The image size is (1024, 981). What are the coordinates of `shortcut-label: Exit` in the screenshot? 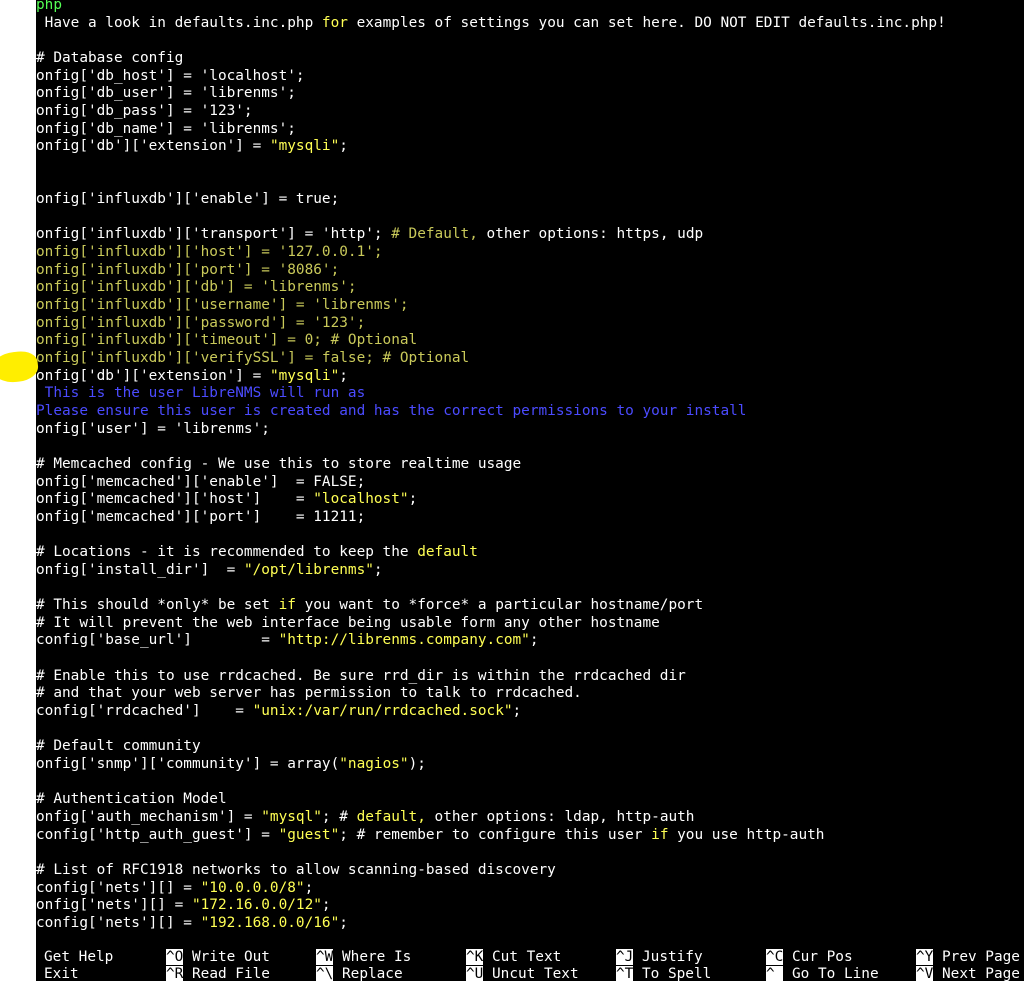 It's located at (61, 973).